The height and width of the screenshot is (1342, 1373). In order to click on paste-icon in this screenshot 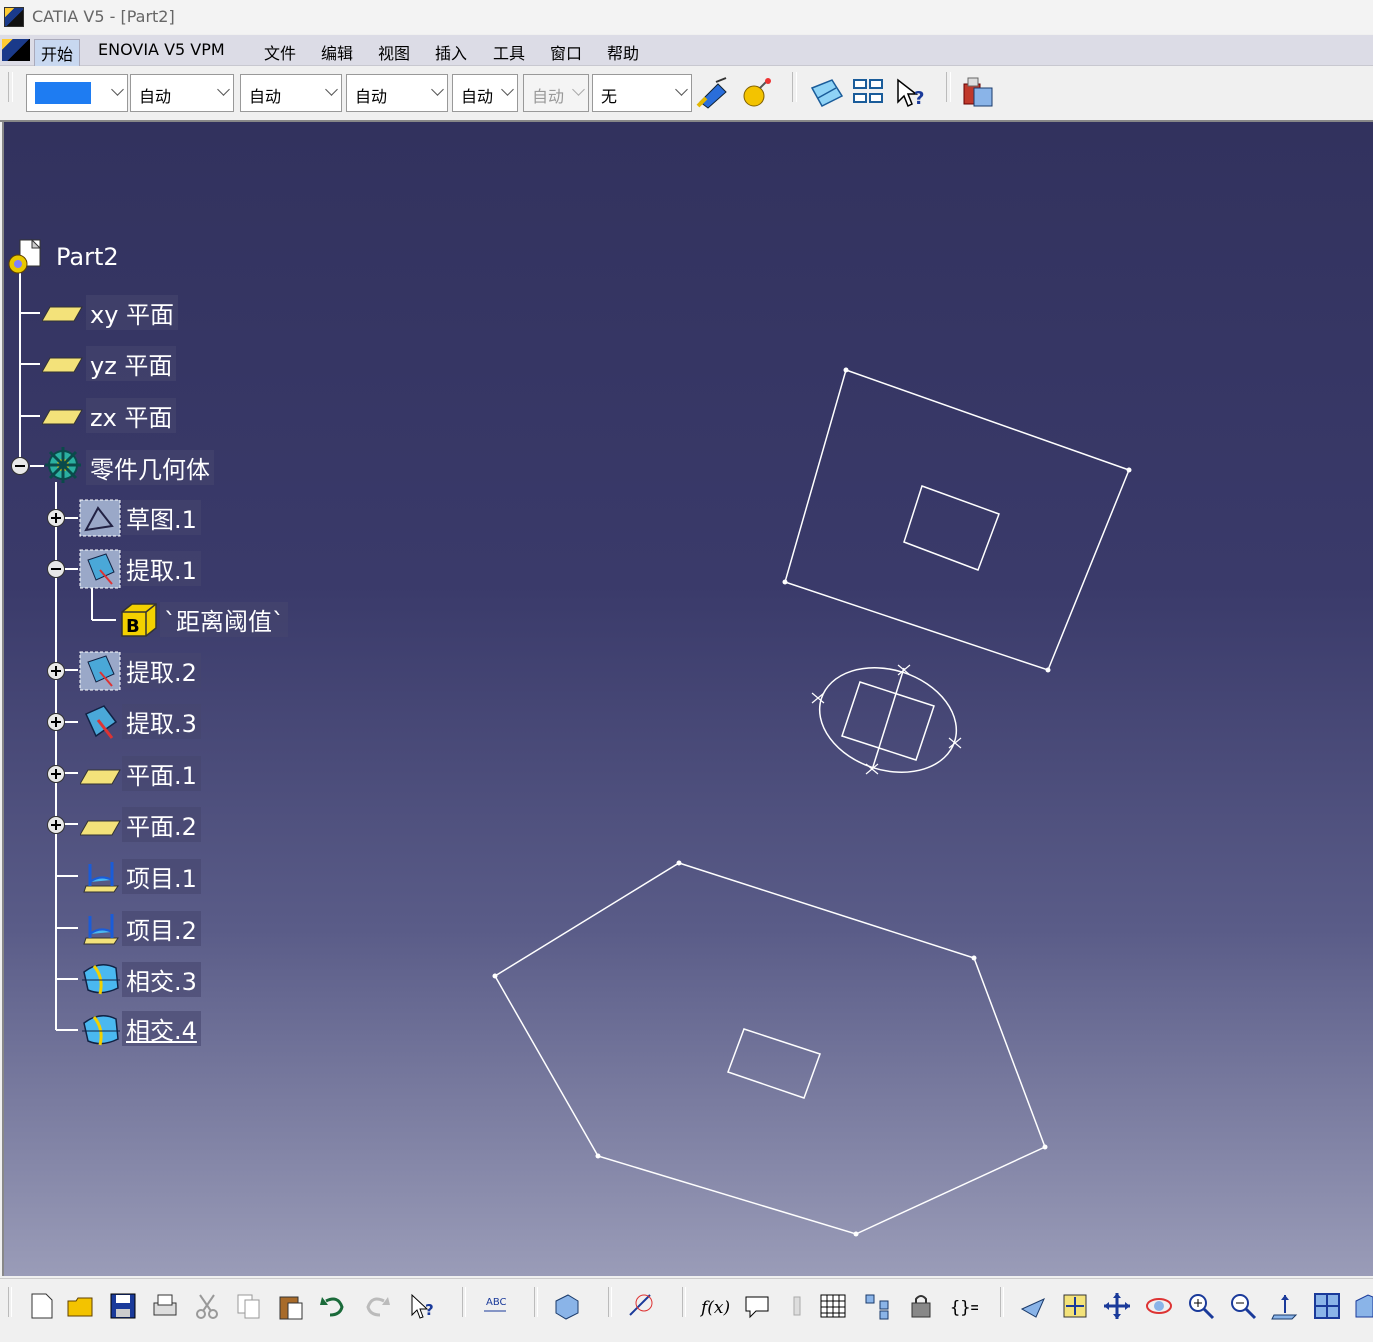, I will do `click(291, 1306)`.